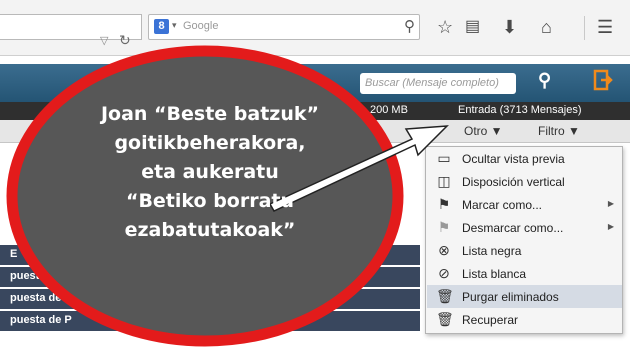 The width and height of the screenshot is (630, 347). I want to click on callout-line: Joan “Beste batzuk”, so click(210, 114).